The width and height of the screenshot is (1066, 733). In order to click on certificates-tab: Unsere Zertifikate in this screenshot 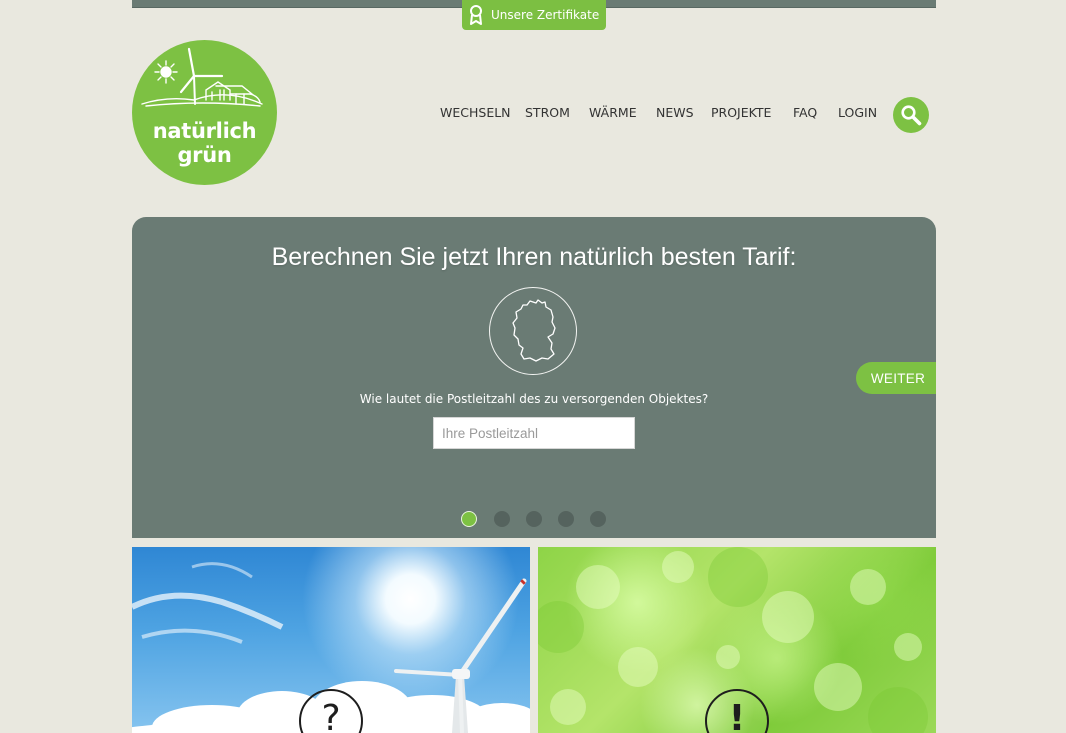, I will do `click(534, 15)`.